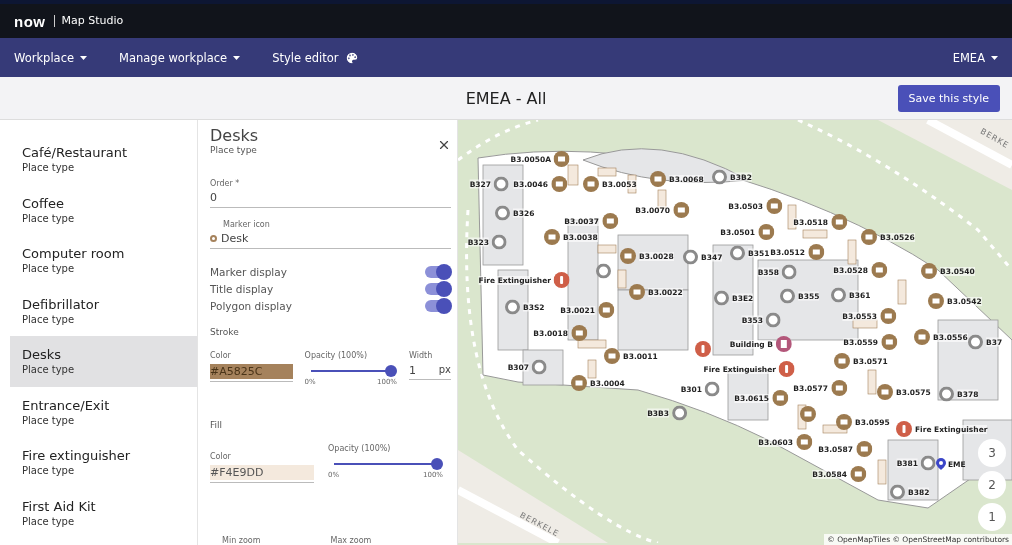 The height and width of the screenshot is (545, 1012). What do you see at coordinates (77, 456) in the screenshot?
I see `place-type-name: Fire extinguisher` at bounding box center [77, 456].